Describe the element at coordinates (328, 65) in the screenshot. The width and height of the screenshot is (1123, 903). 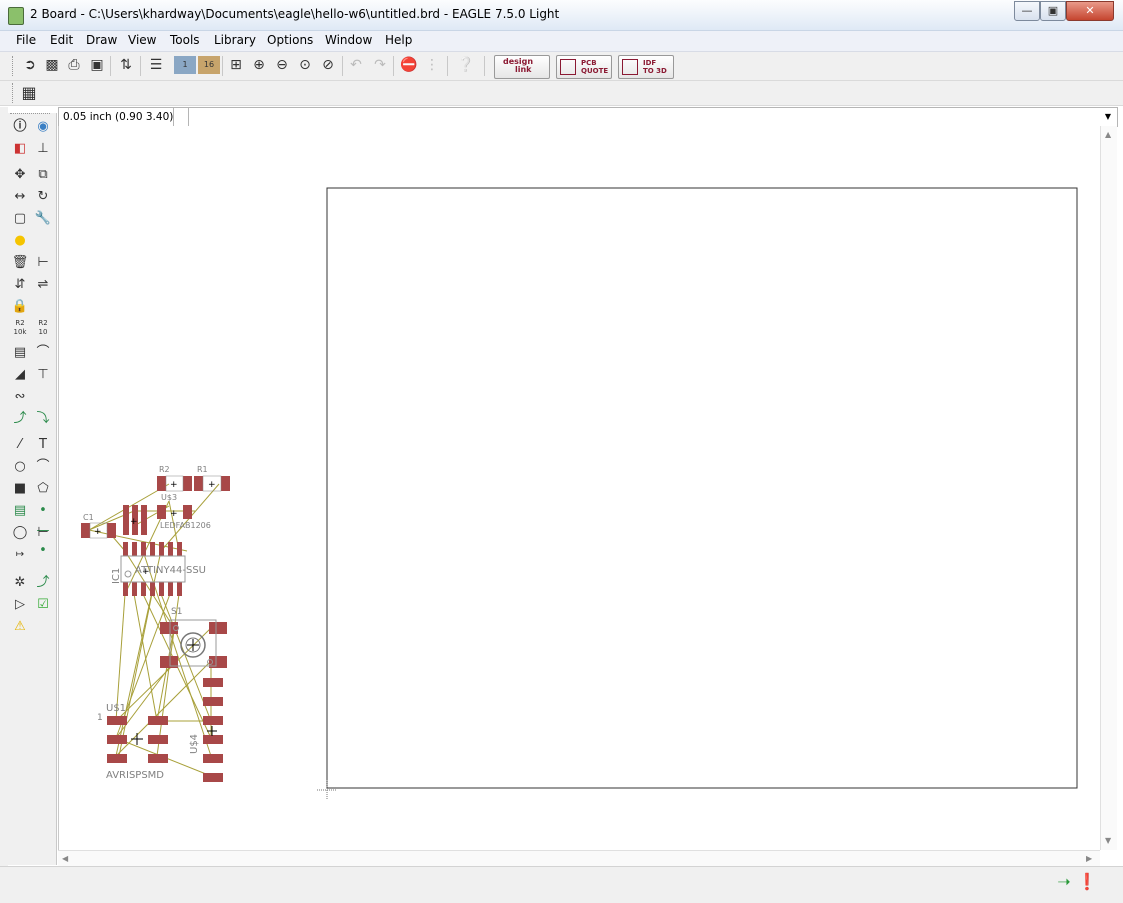
I see `zoom-select-icon: ⊘` at that location.